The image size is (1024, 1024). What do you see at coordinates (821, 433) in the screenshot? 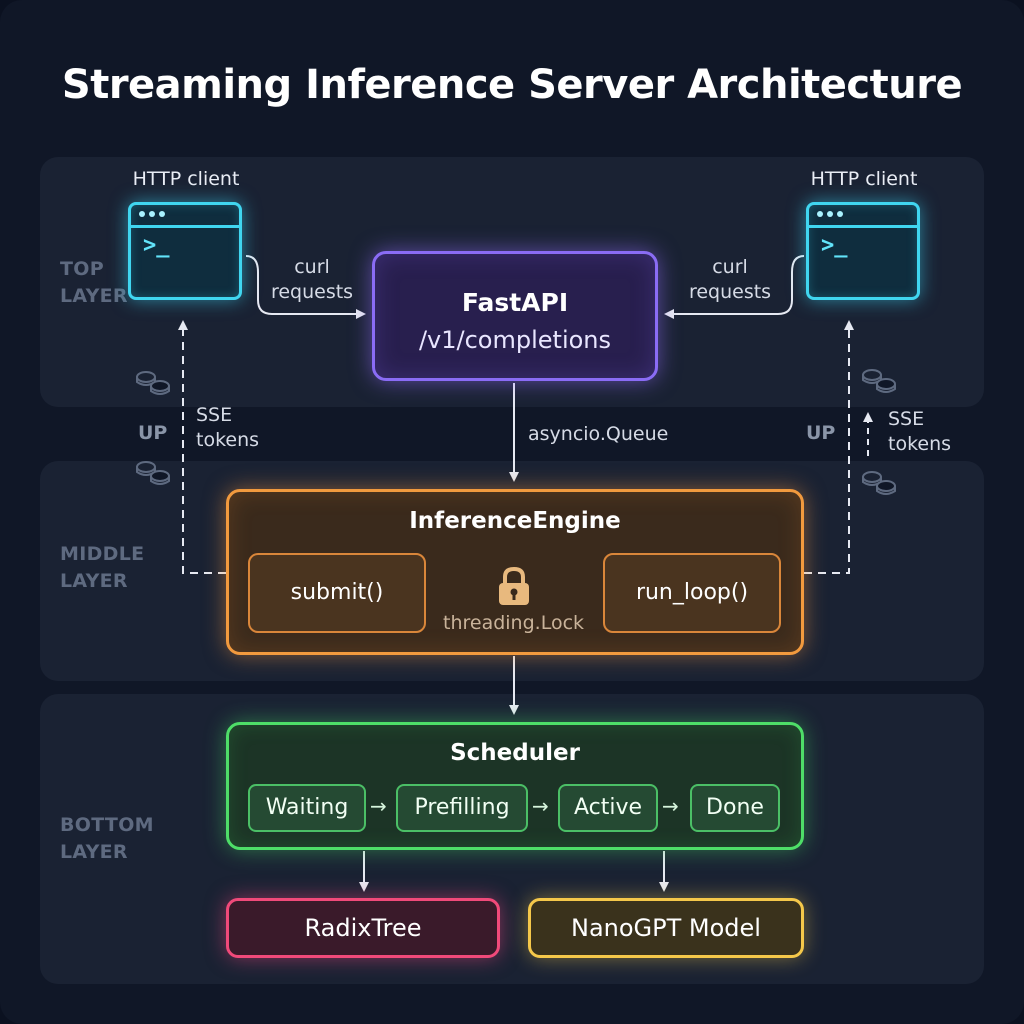
I see `up-right-label: UP` at bounding box center [821, 433].